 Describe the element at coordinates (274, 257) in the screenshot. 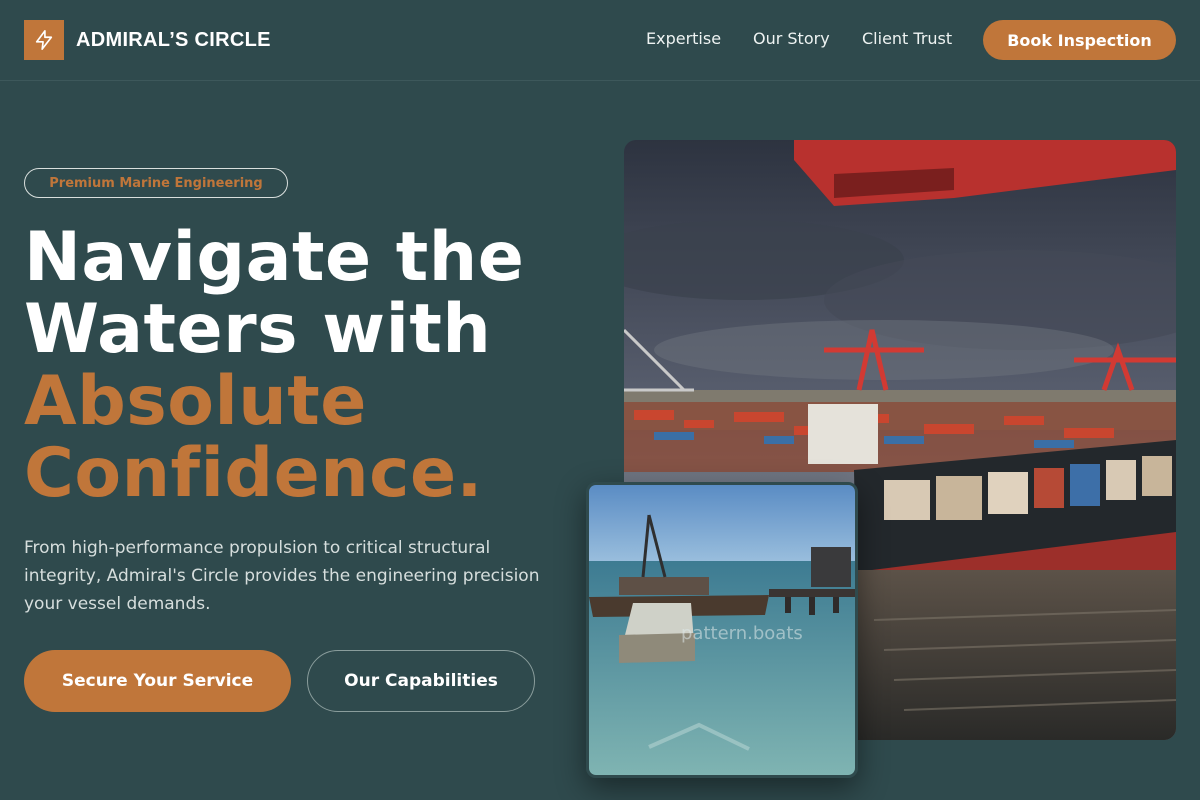

I see `headline-line-1: Navigate the` at that location.